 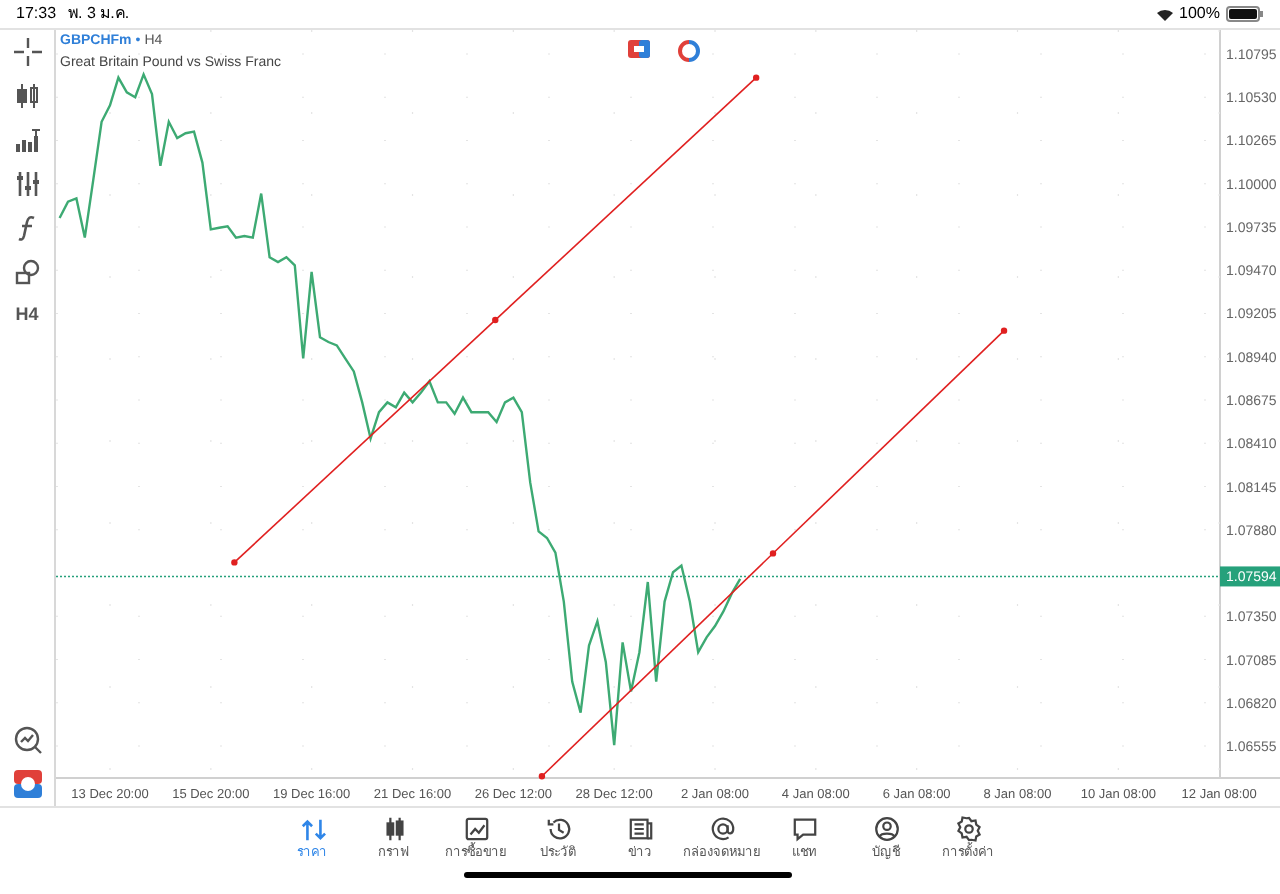 I want to click on sliders-icon, so click(x=27, y=184).